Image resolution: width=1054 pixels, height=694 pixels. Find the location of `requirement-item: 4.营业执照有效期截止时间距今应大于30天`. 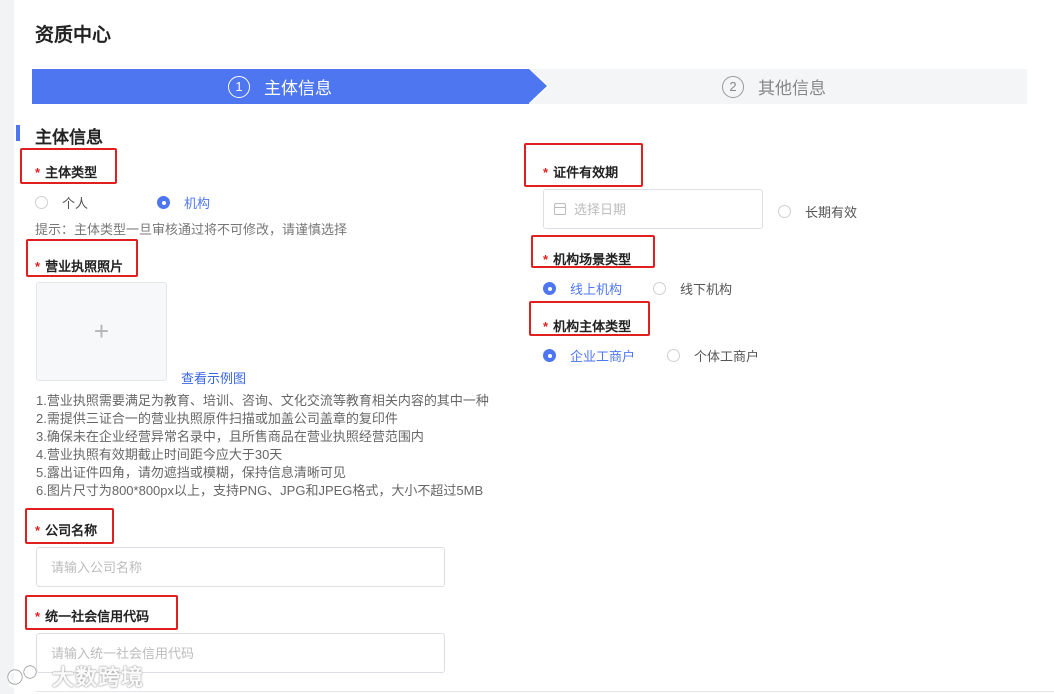

requirement-item: 4.营业执照有效期截止时间距今应大于30天 is located at coordinates (159, 454).